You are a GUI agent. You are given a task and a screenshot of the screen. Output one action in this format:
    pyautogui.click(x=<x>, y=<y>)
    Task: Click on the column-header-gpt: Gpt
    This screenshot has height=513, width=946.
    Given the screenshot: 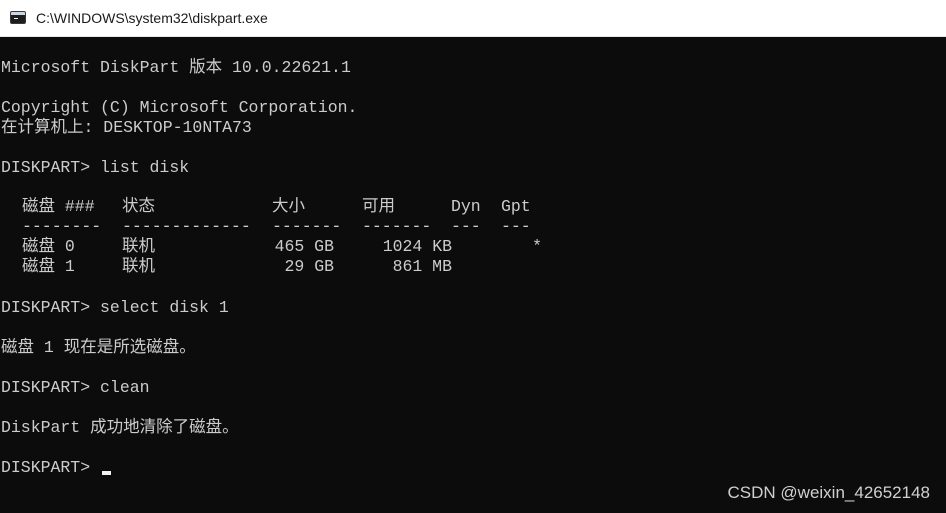 What is the action you would take?
    pyautogui.click(x=516, y=206)
    